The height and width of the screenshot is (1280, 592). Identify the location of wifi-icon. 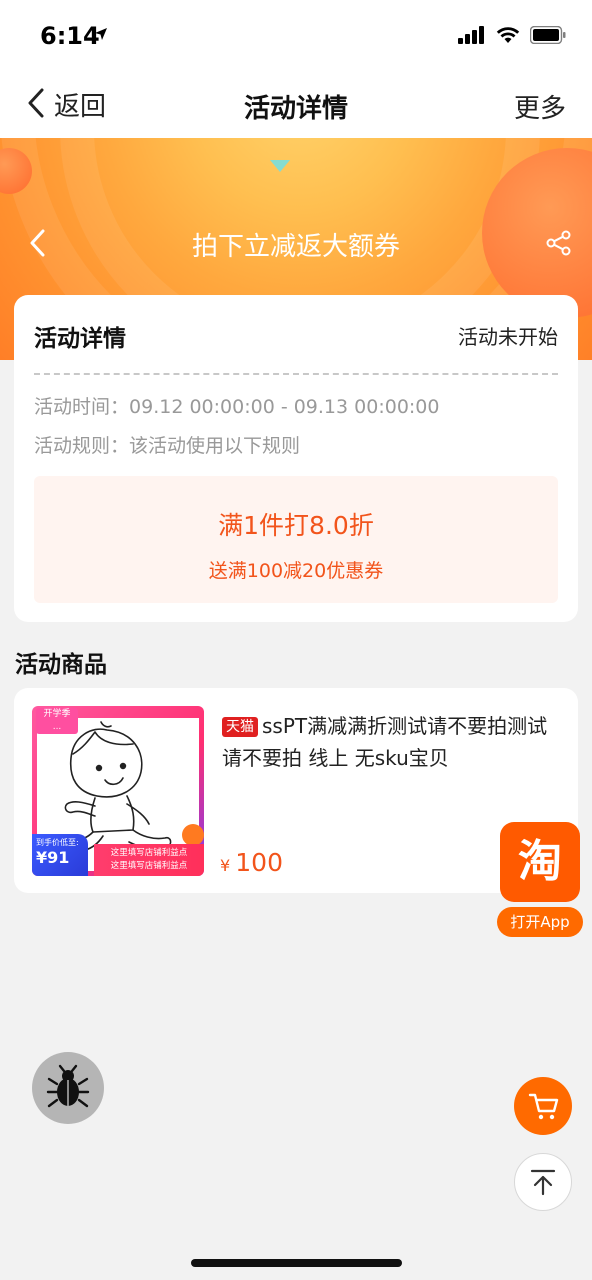
(508, 37).